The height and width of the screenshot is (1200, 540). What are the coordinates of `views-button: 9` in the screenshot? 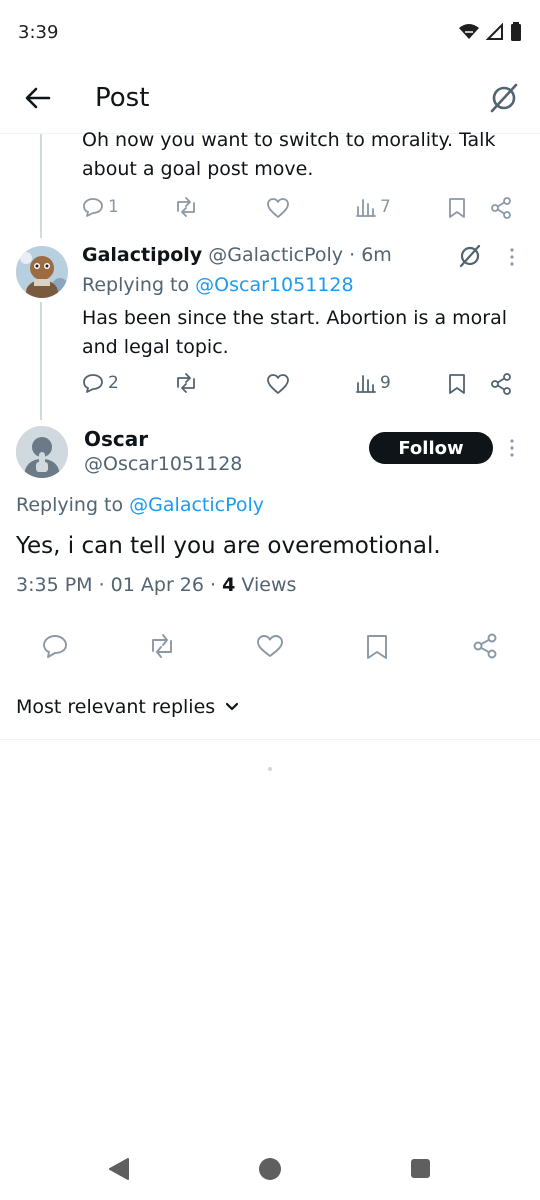 It's located at (373, 383).